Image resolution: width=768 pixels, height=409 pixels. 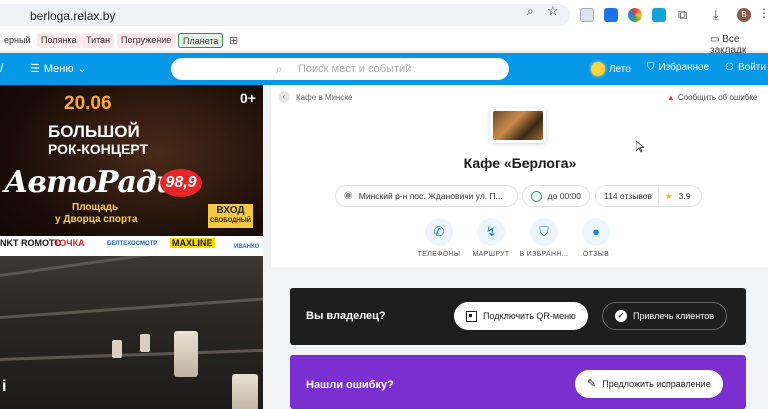 I want to click on route-icon: ↯, so click(x=491, y=232).